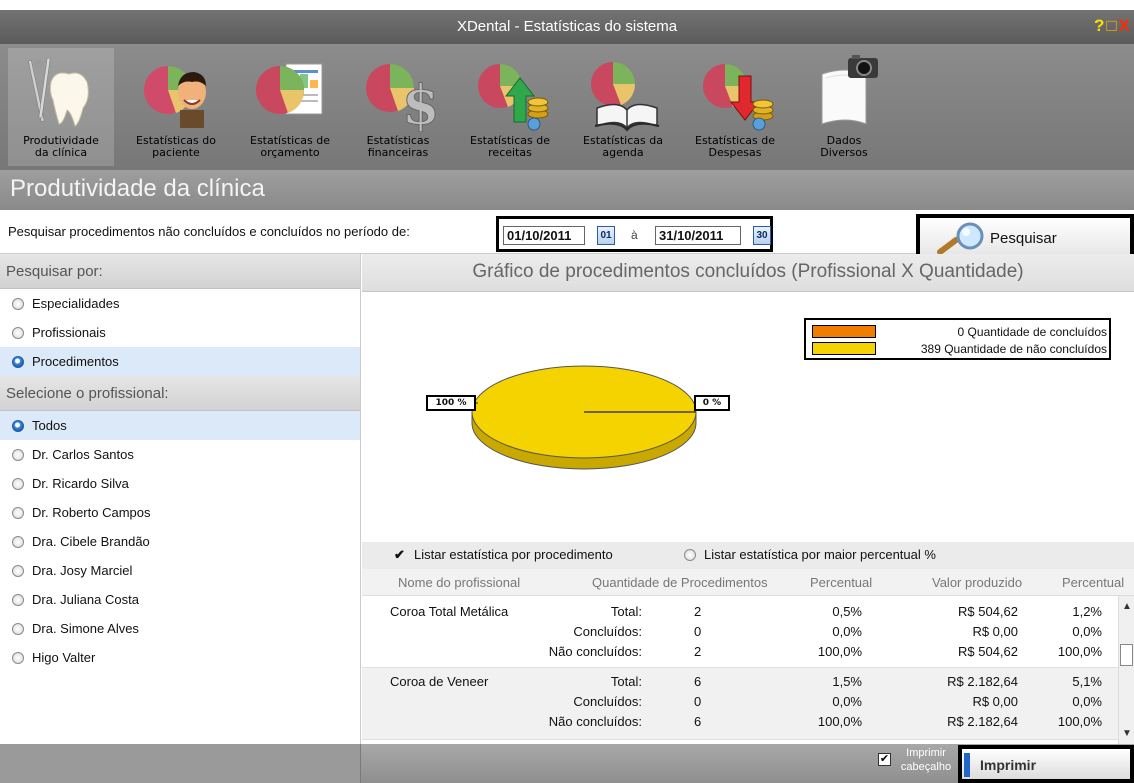 The image size is (1134, 783). Describe the element at coordinates (83, 454) in the screenshot. I see `radio-label: Dr. Carlos Santos` at that location.